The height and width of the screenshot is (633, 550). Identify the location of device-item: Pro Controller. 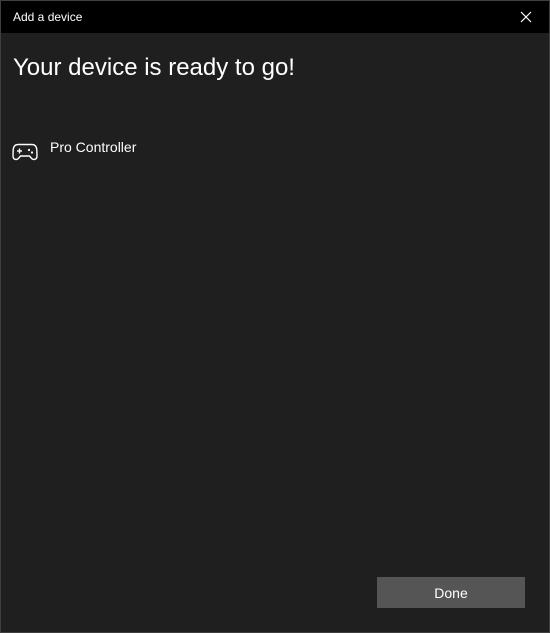
(162, 150).